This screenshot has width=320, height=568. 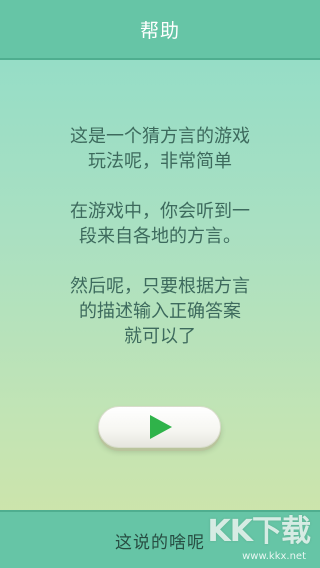 I want to click on help-line: 然后呢，只要根据方言, so click(x=160, y=286).